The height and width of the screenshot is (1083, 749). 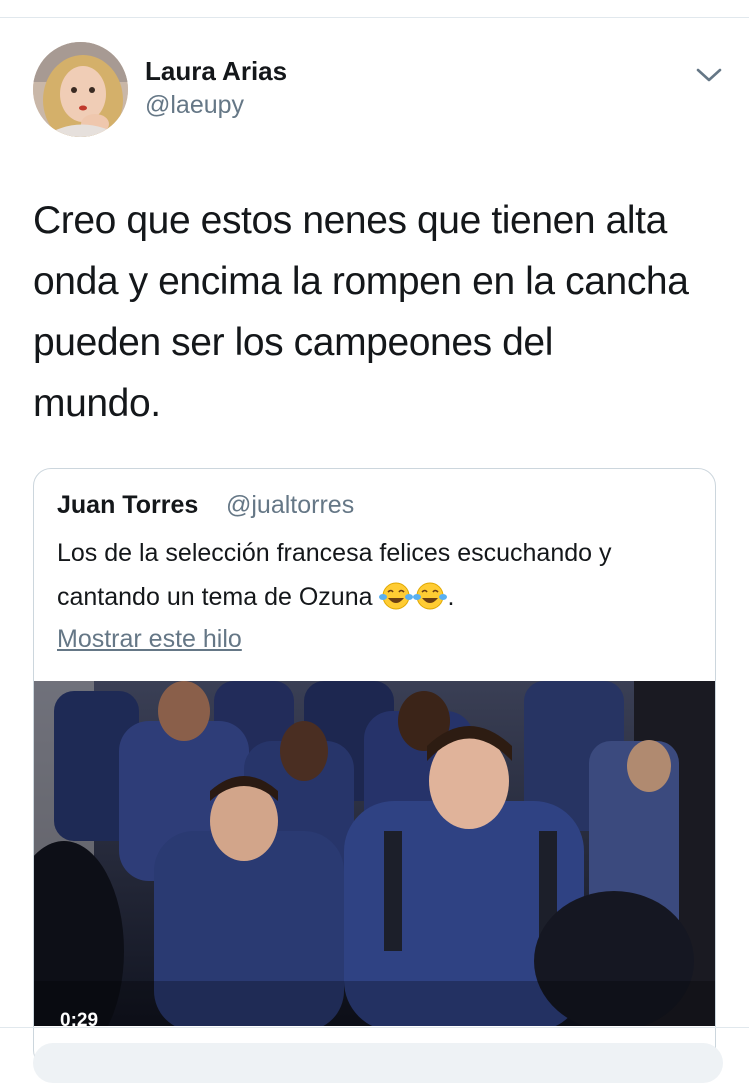 What do you see at coordinates (149, 639) in the screenshot?
I see `show-thread-link: Mostrar este hilo` at bounding box center [149, 639].